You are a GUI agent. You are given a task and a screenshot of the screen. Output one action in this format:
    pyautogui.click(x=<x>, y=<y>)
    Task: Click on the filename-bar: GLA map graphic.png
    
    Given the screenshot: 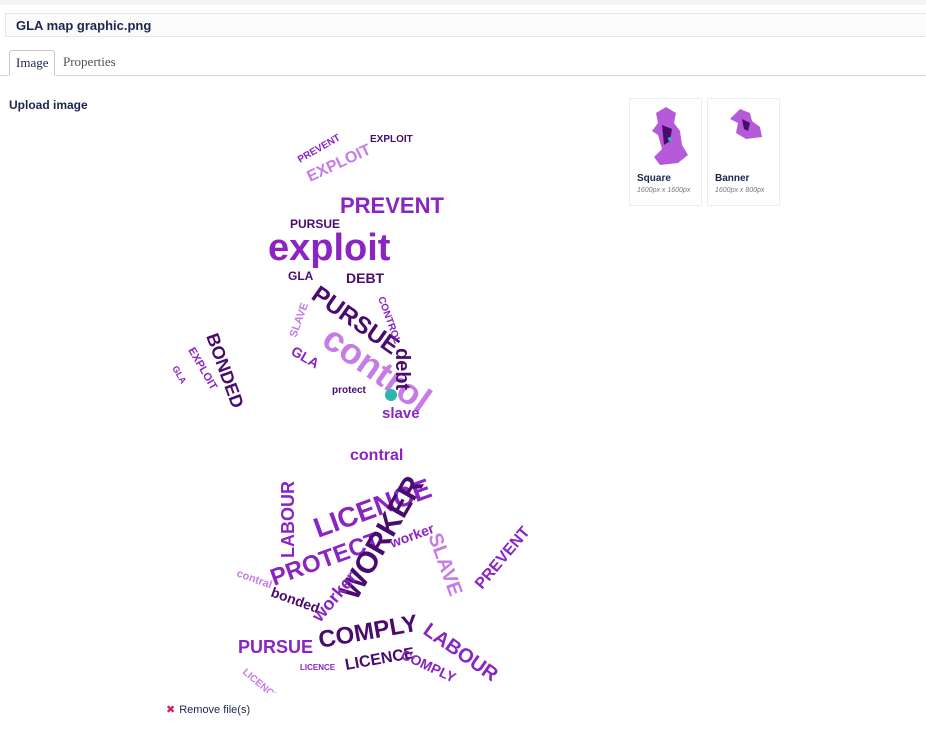 What is the action you would take?
    pyautogui.click(x=465, y=25)
    